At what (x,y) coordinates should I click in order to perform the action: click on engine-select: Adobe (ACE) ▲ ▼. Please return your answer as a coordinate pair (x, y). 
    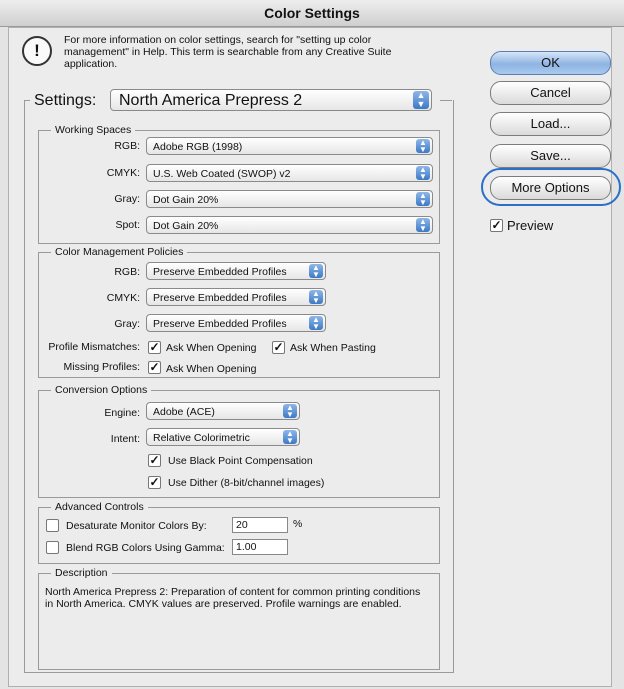
    Looking at the image, I should click on (223, 411).